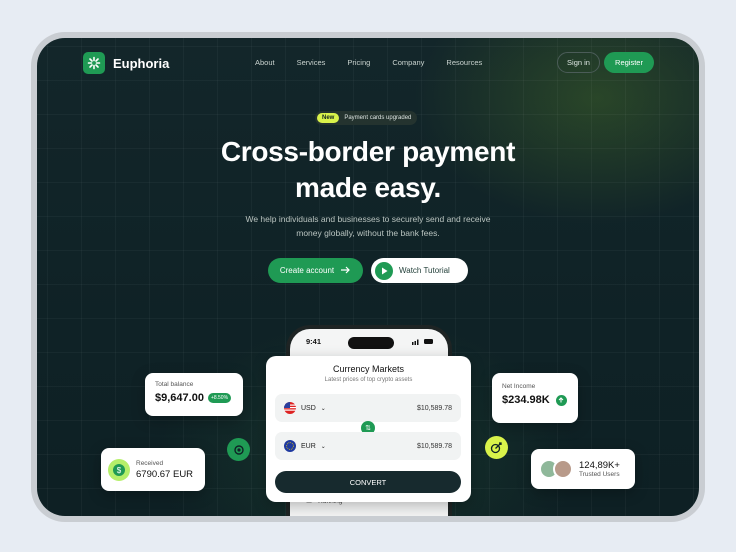 The width and height of the screenshot is (736, 552). Describe the element at coordinates (629, 62) in the screenshot. I see `register-button: Register` at that location.